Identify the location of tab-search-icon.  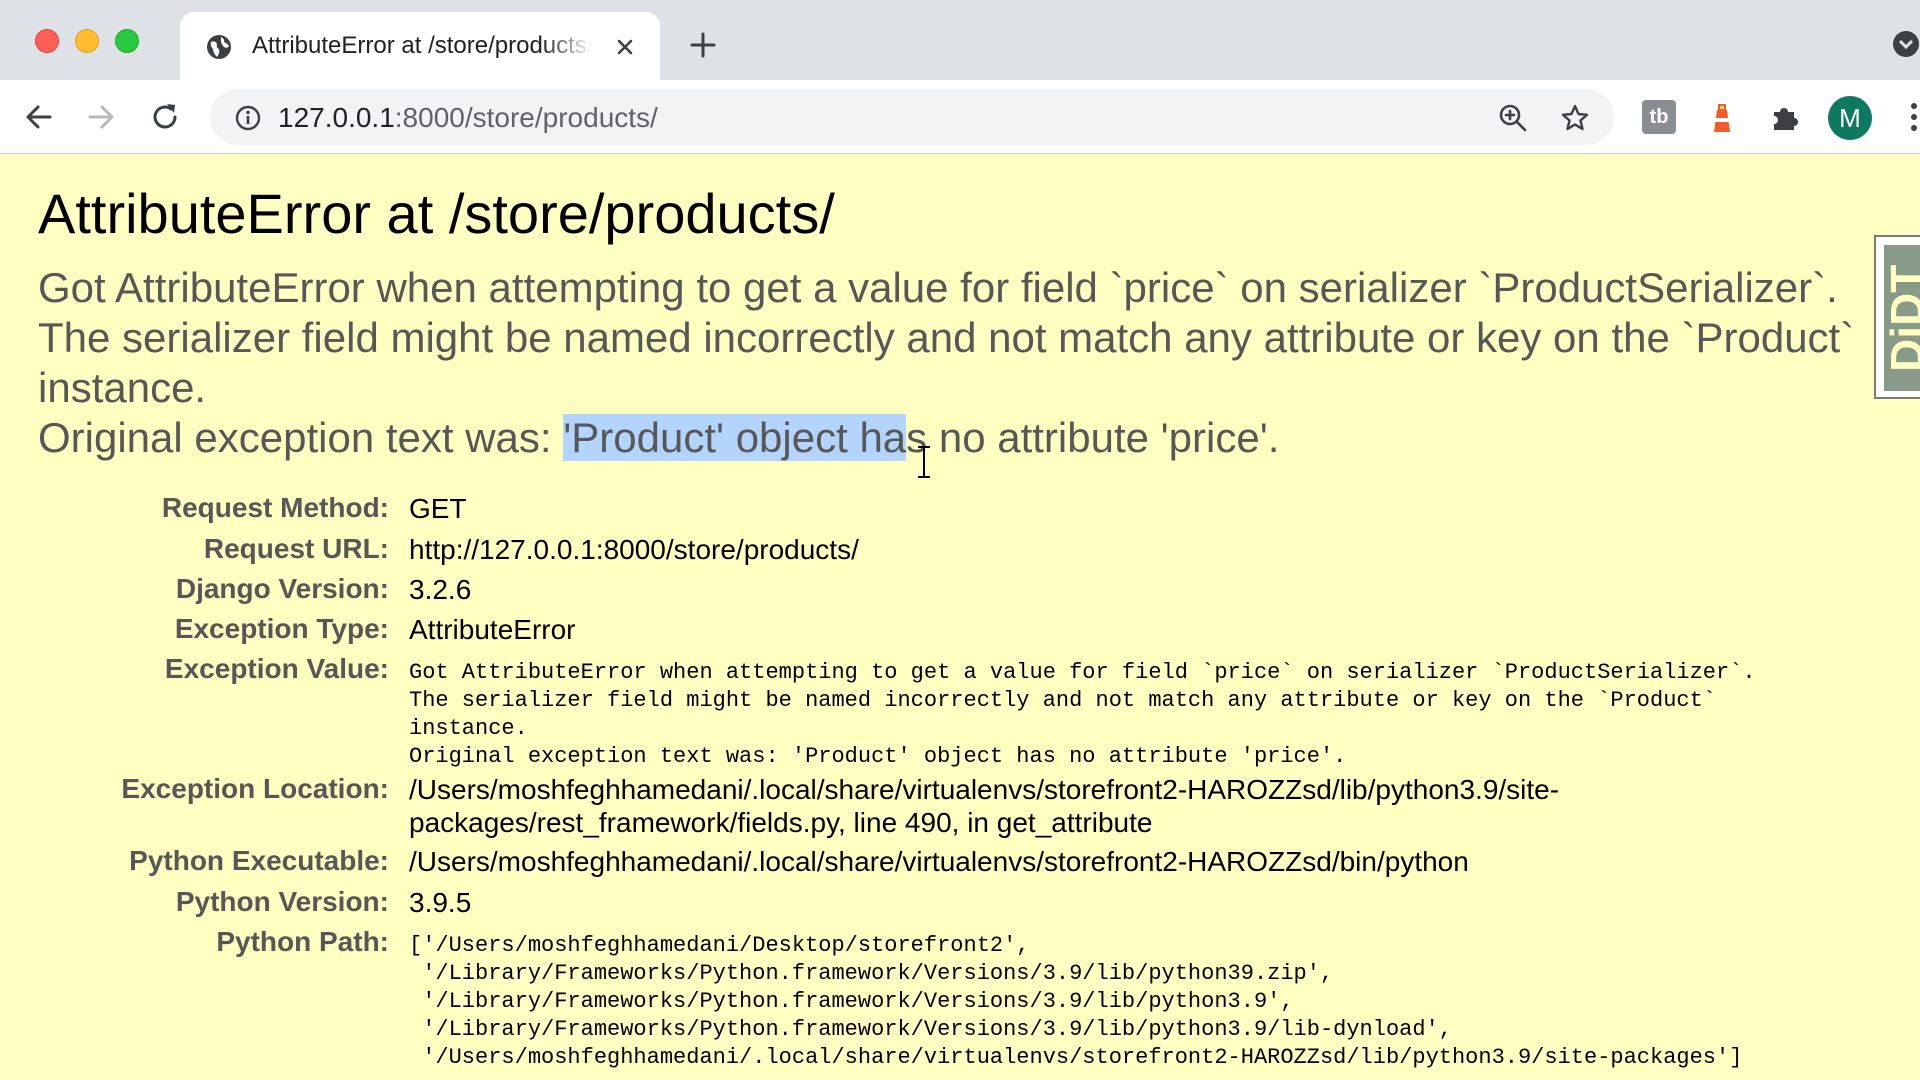
(1906, 44).